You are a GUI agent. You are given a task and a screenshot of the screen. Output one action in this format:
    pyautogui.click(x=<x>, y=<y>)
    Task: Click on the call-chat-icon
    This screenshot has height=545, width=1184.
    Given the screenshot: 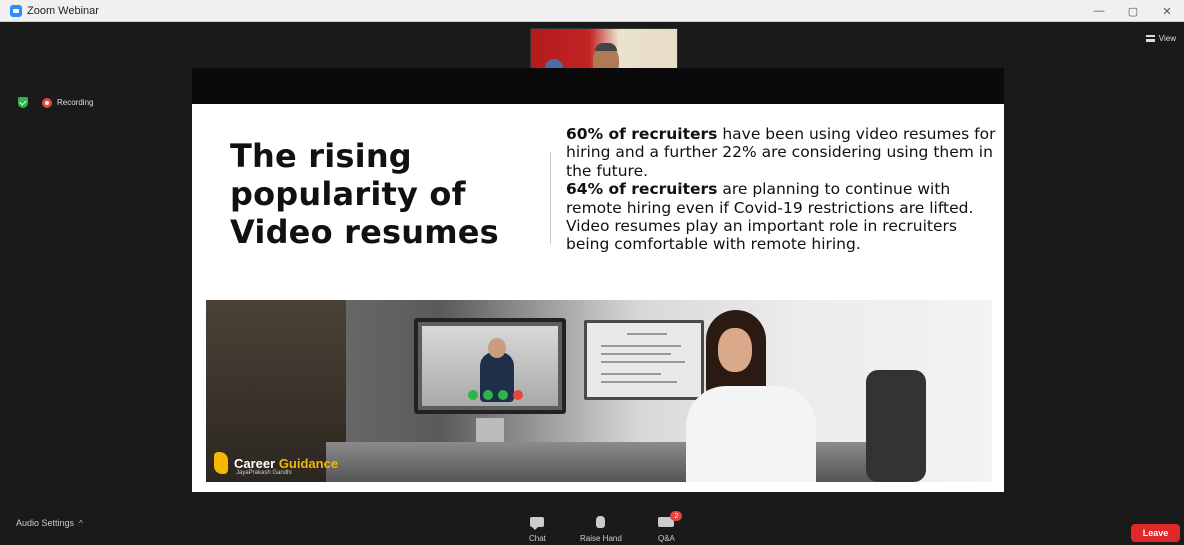 What is the action you would take?
    pyautogui.click(x=503, y=395)
    